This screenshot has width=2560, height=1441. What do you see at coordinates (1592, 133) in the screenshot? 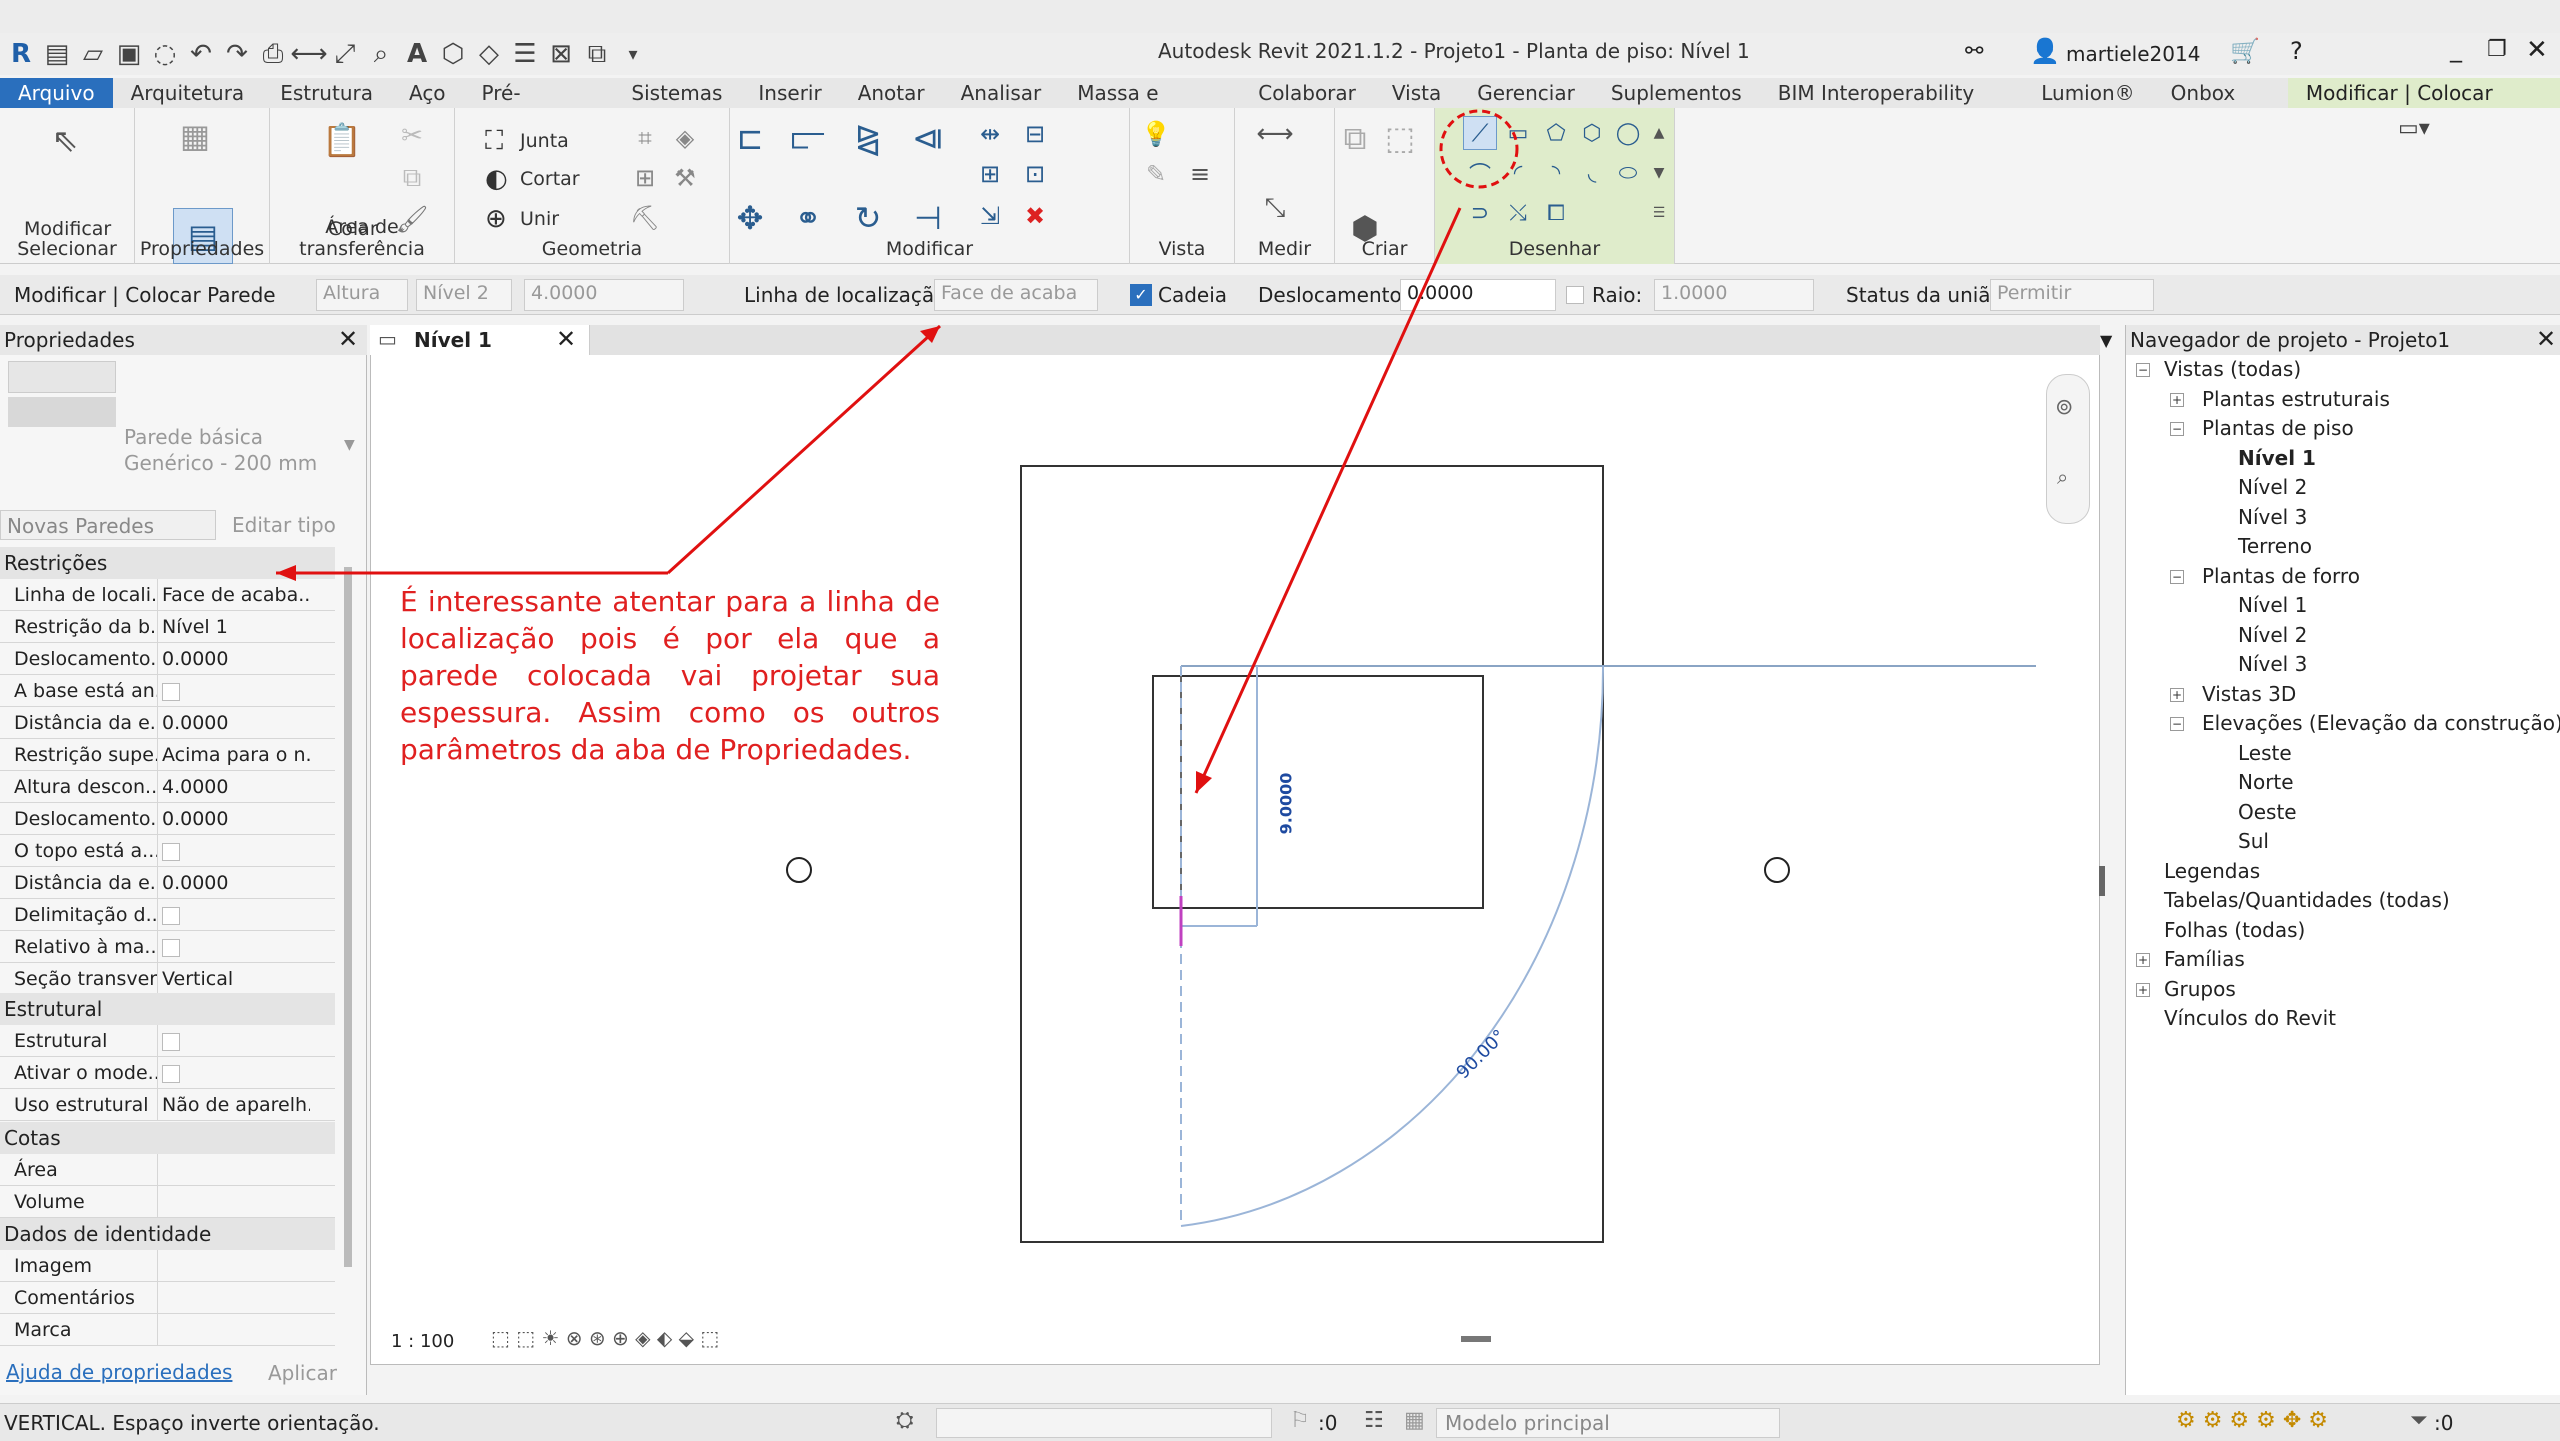
I see `draw-circumscribed-polygon-icon: ⬡` at bounding box center [1592, 133].